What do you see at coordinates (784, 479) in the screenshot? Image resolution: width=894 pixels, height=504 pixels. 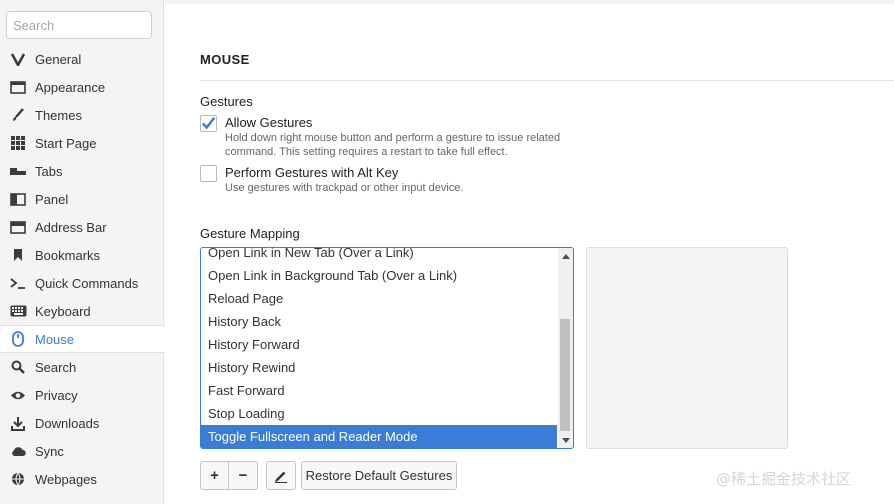 I see `watermark: @稀土掘金技术社区` at bounding box center [784, 479].